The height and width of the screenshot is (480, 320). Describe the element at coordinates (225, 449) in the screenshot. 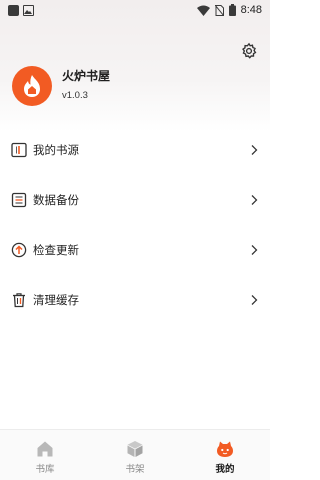

I see `profile-face-icon` at that location.